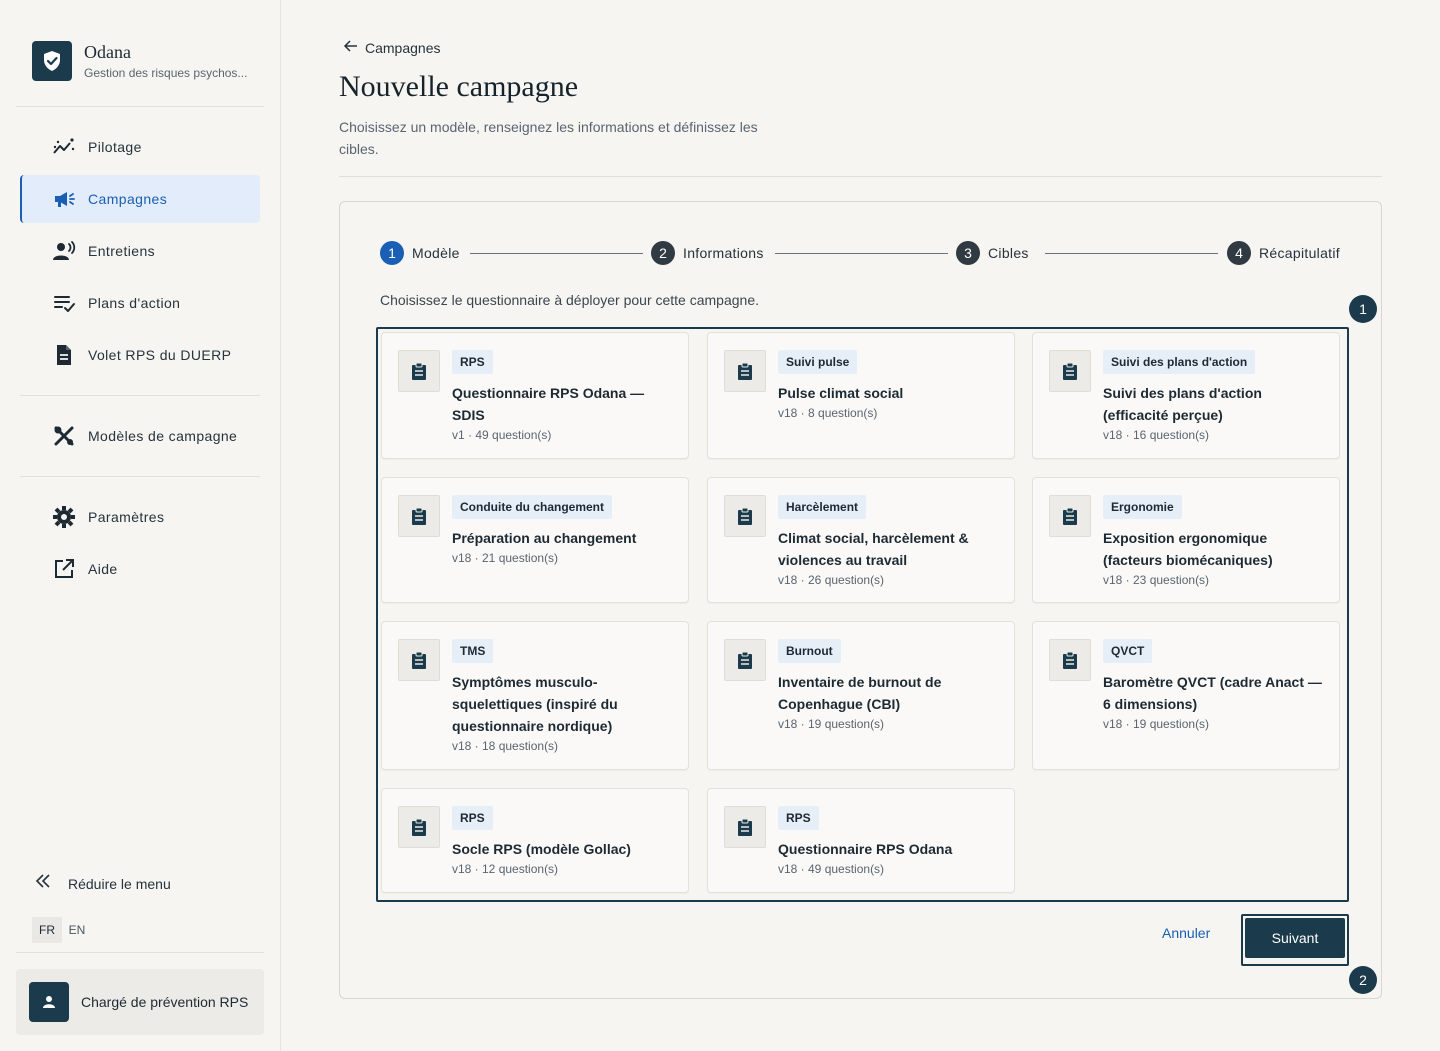 The width and height of the screenshot is (1440, 1051). Describe the element at coordinates (52, 61) in the screenshot. I see `shield-check-icon` at that location.